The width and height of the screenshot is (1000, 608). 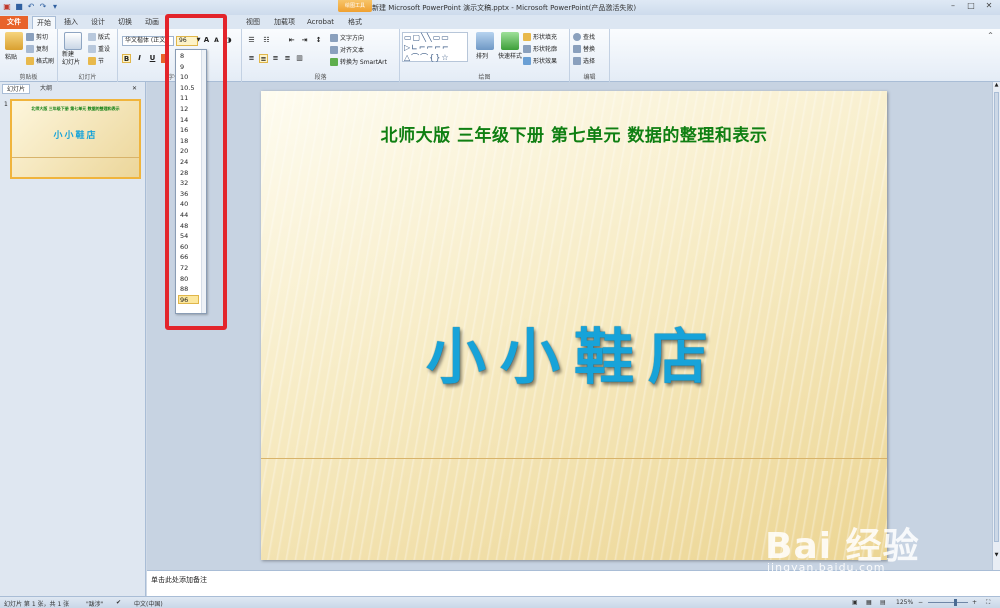 I want to click on numbering-icon: ☷, so click(x=266, y=40).